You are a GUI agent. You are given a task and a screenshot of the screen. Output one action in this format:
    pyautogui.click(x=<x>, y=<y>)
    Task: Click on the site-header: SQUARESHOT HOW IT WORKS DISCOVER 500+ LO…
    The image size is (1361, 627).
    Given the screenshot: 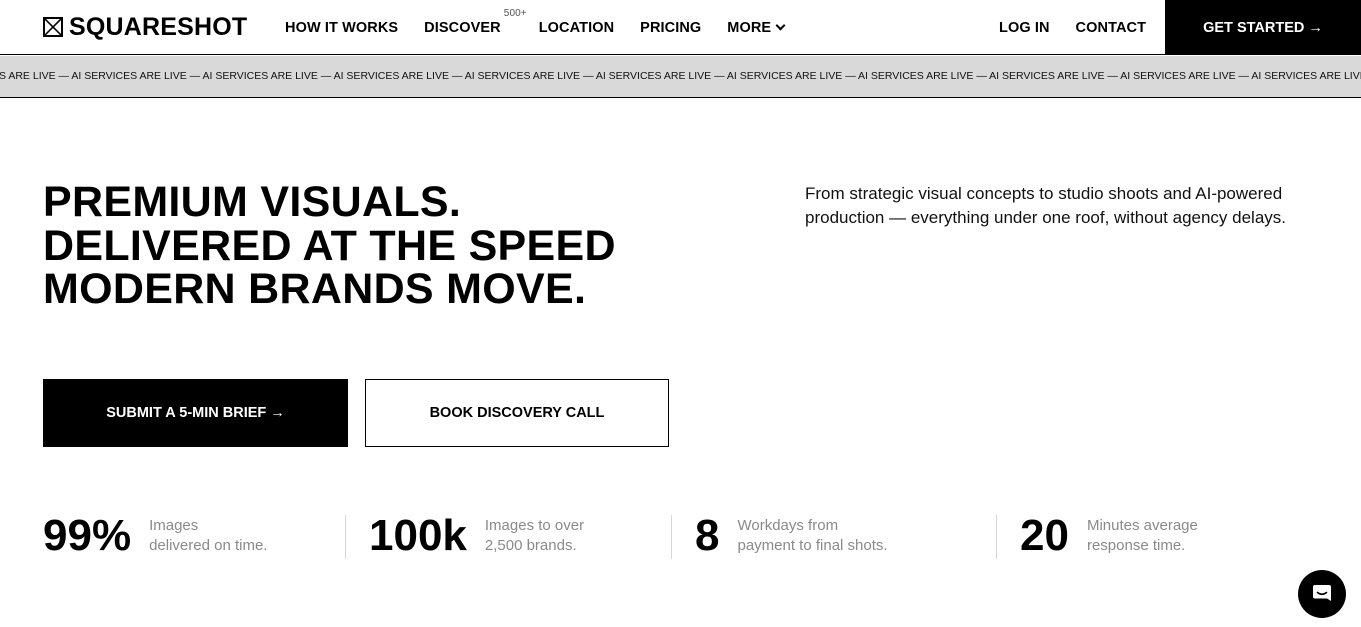 What is the action you would take?
    pyautogui.click(x=680, y=27)
    